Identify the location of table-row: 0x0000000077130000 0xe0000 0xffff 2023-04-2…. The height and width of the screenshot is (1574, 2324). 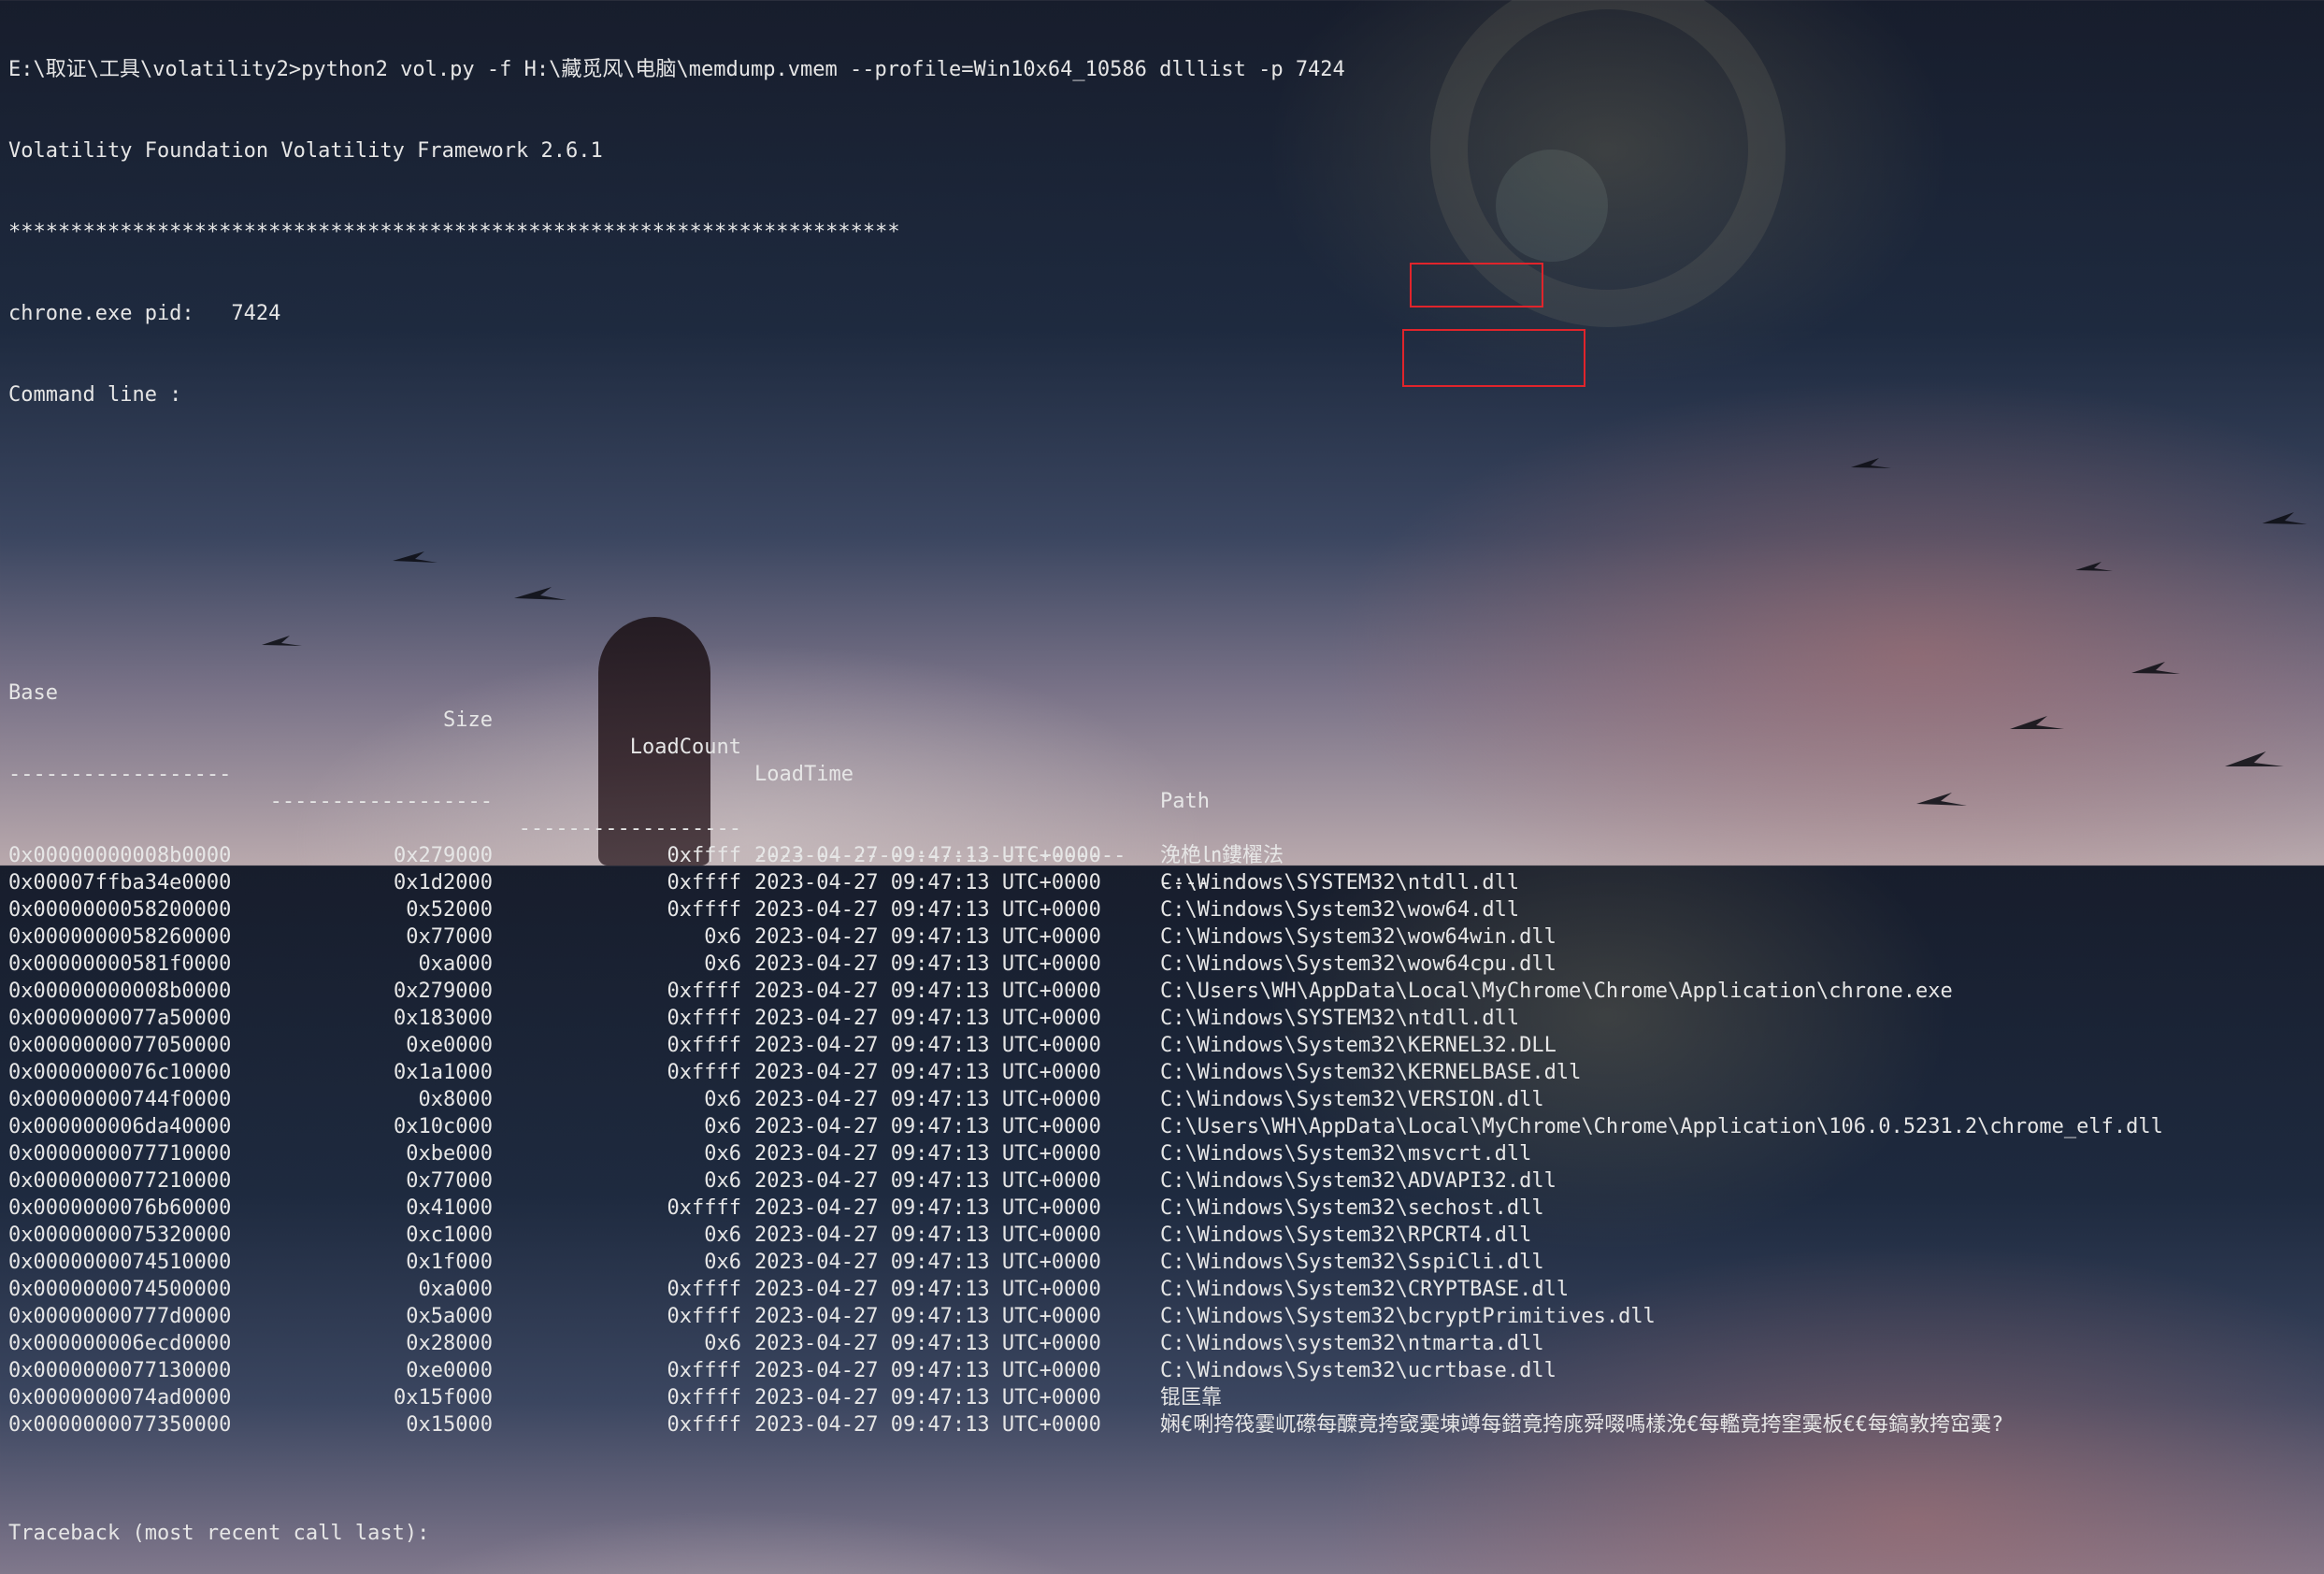
(1166, 1370).